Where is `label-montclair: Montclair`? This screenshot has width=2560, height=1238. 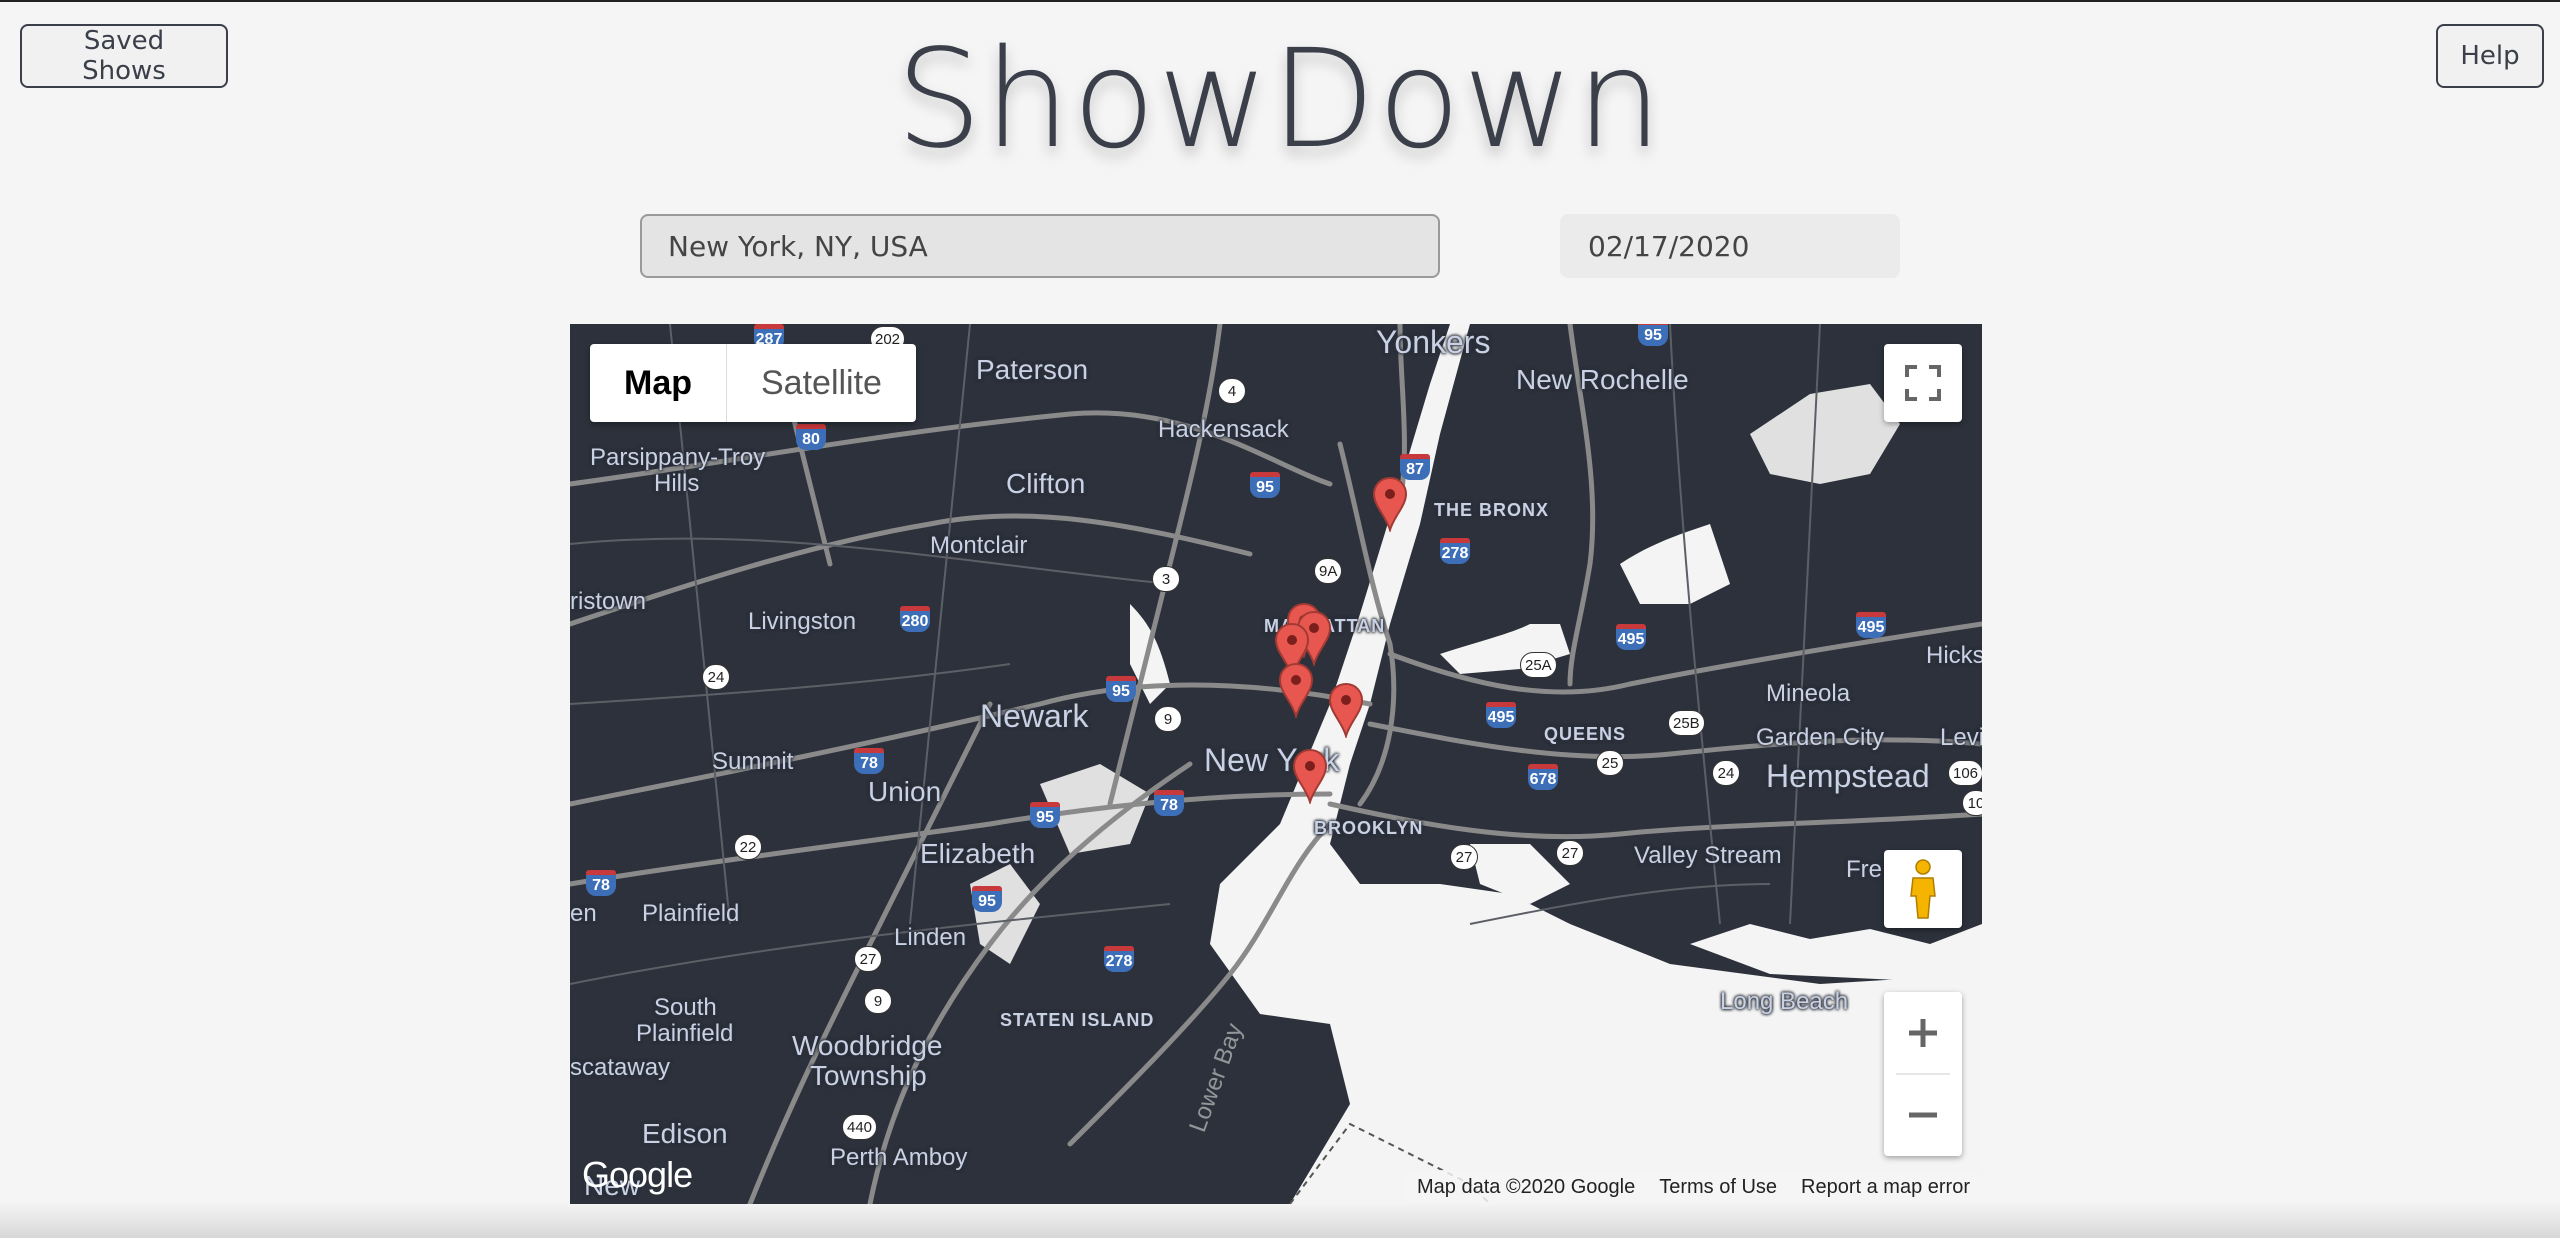
label-montclair: Montclair is located at coordinates (979, 545).